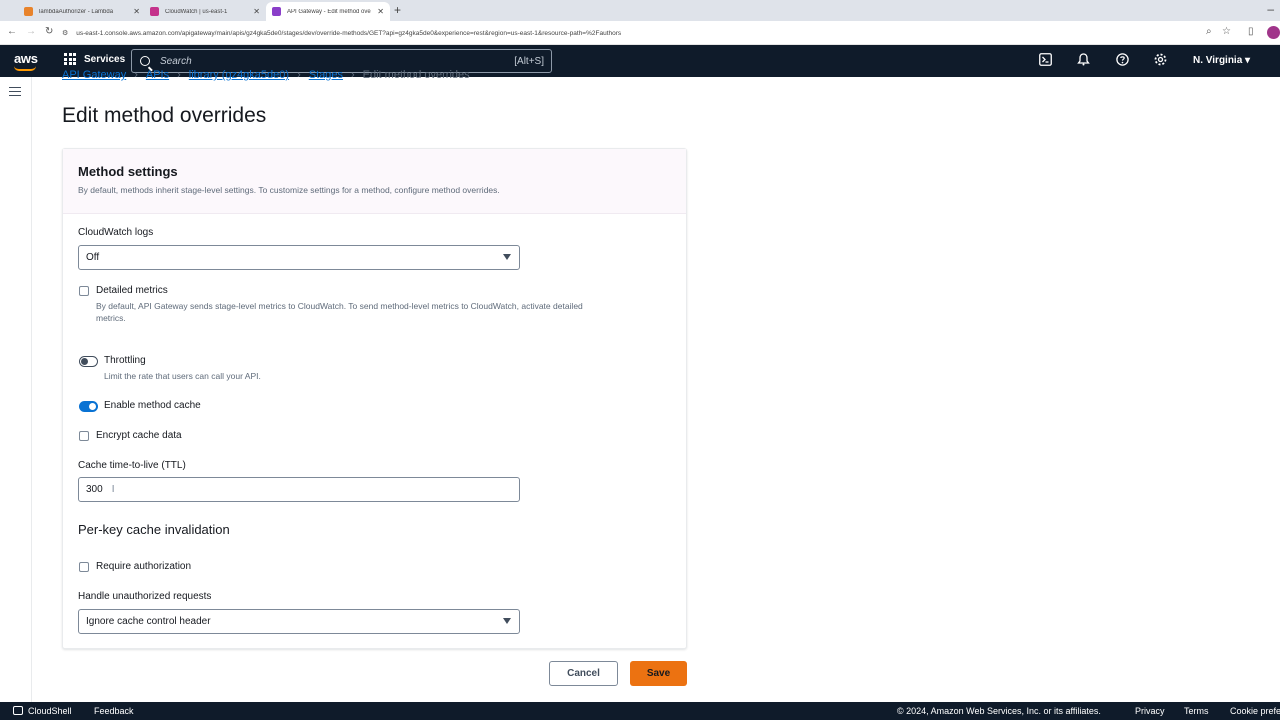 Image resolution: width=1280 pixels, height=720 pixels. What do you see at coordinates (1196, 711) in the screenshot?
I see `terms-link: Terms` at bounding box center [1196, 711].